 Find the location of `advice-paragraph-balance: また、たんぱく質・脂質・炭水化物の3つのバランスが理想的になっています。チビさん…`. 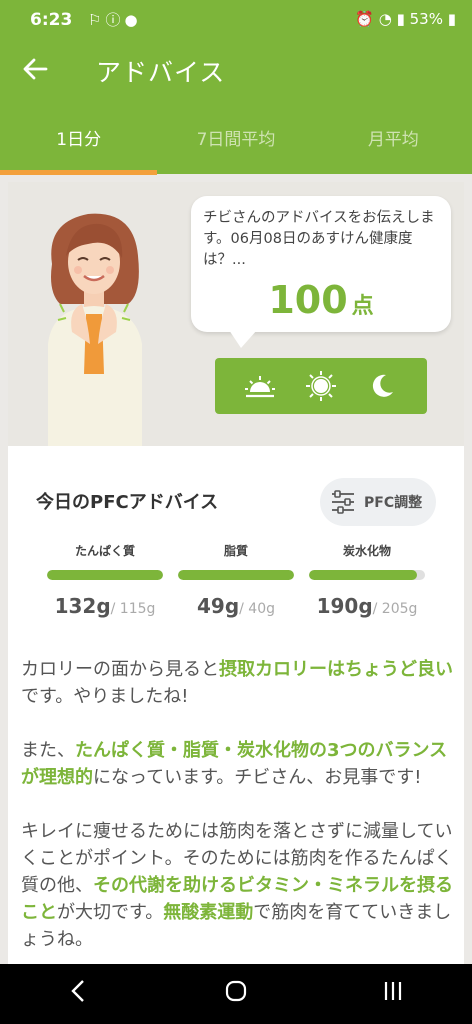

advice-paragraph-balance: また、たんぱく質・脂質・炭水化物の3つのバランスが理想的になっています。チビさん… is located at coordinates (234, 764).